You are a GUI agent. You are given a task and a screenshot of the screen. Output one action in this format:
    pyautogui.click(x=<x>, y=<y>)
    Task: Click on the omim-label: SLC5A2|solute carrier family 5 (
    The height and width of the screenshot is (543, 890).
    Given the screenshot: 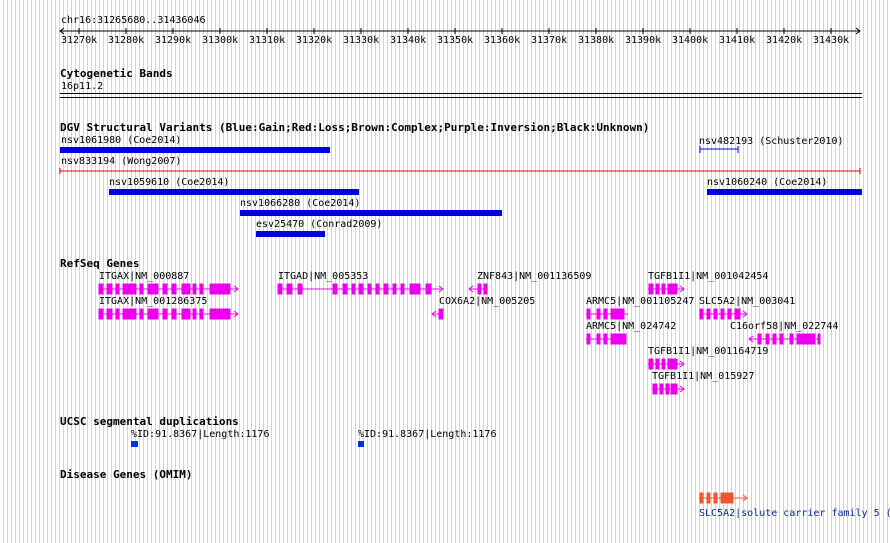 What is the action you would take?
    pyautogui.click(x=794, y=513)
    